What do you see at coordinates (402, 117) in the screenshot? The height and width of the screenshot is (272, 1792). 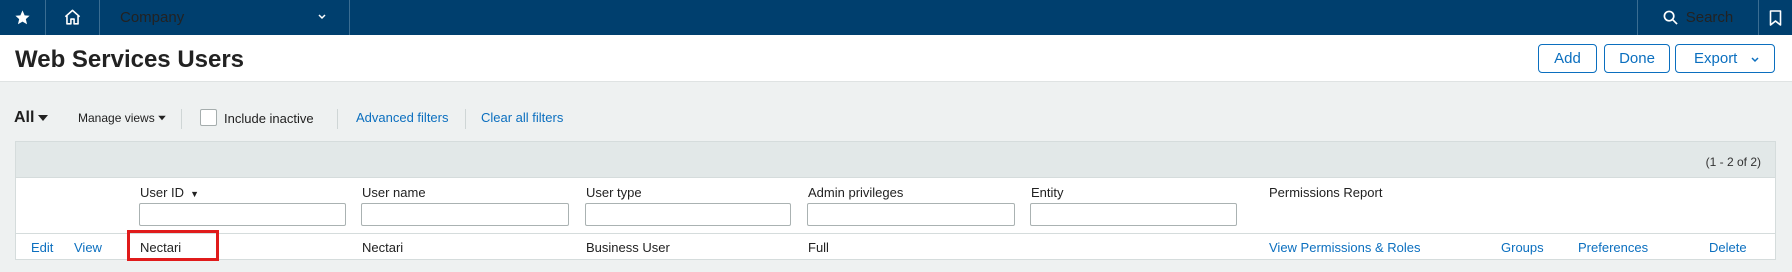 I see `advanced-filters-link: Advanced filters` at bounding box center [402, 117].